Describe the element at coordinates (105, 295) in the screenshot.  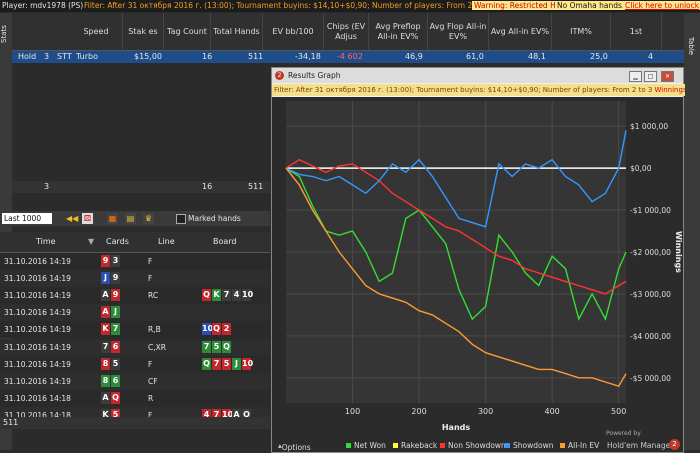
I see `card: A` at that location.